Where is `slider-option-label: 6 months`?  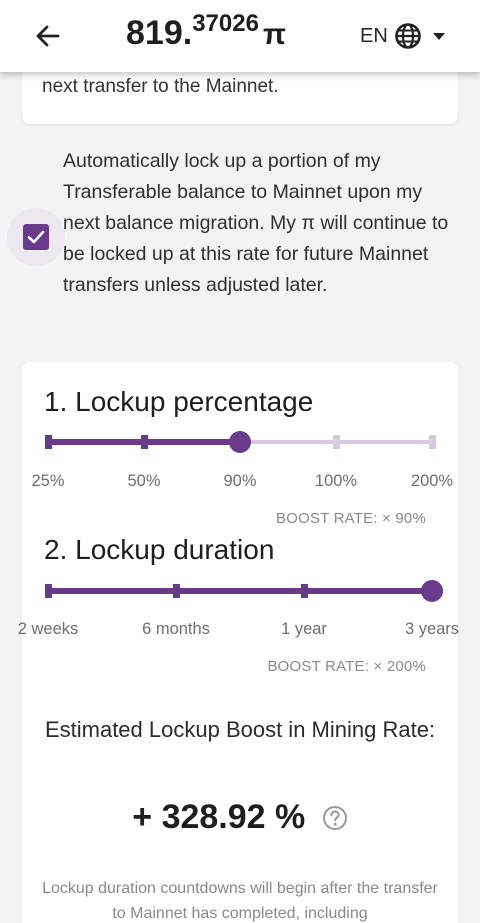 slider-option-label: 6 months is located at coordinates (176, 629).